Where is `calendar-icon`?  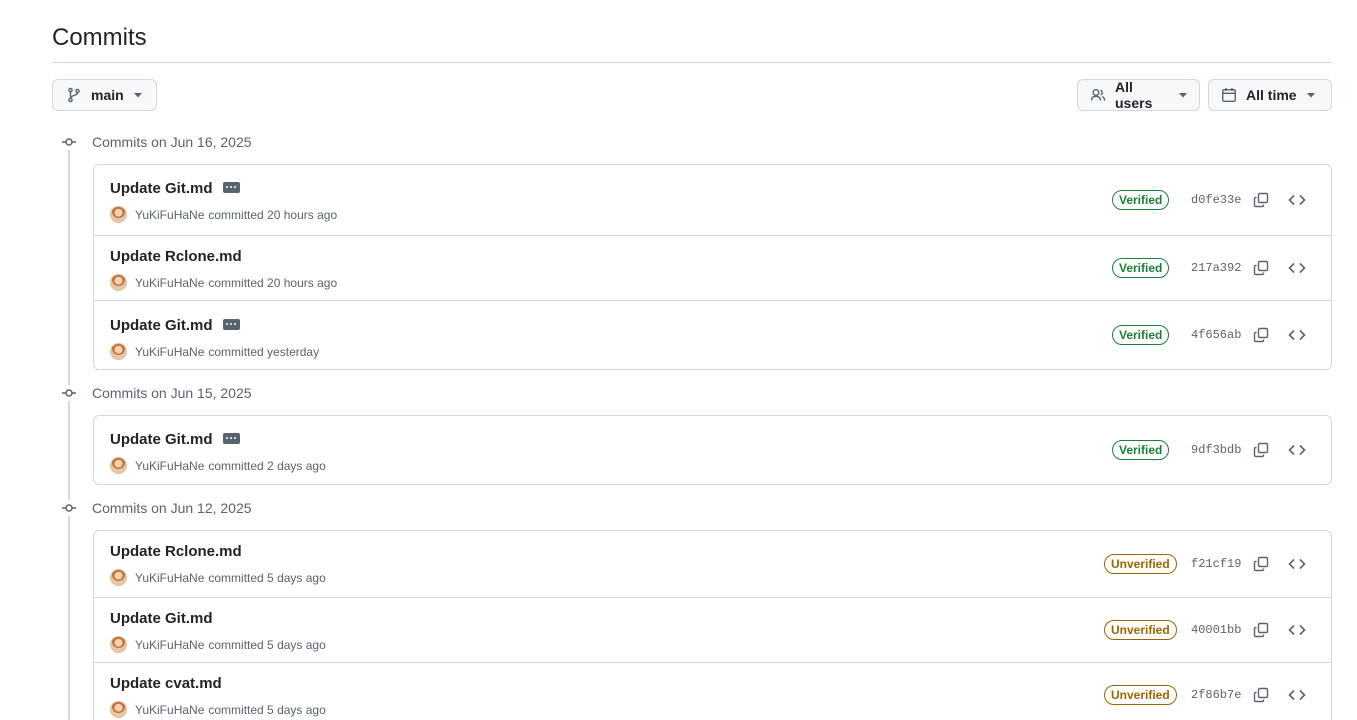
calendar-icon is located at coordinates (1229, 95).